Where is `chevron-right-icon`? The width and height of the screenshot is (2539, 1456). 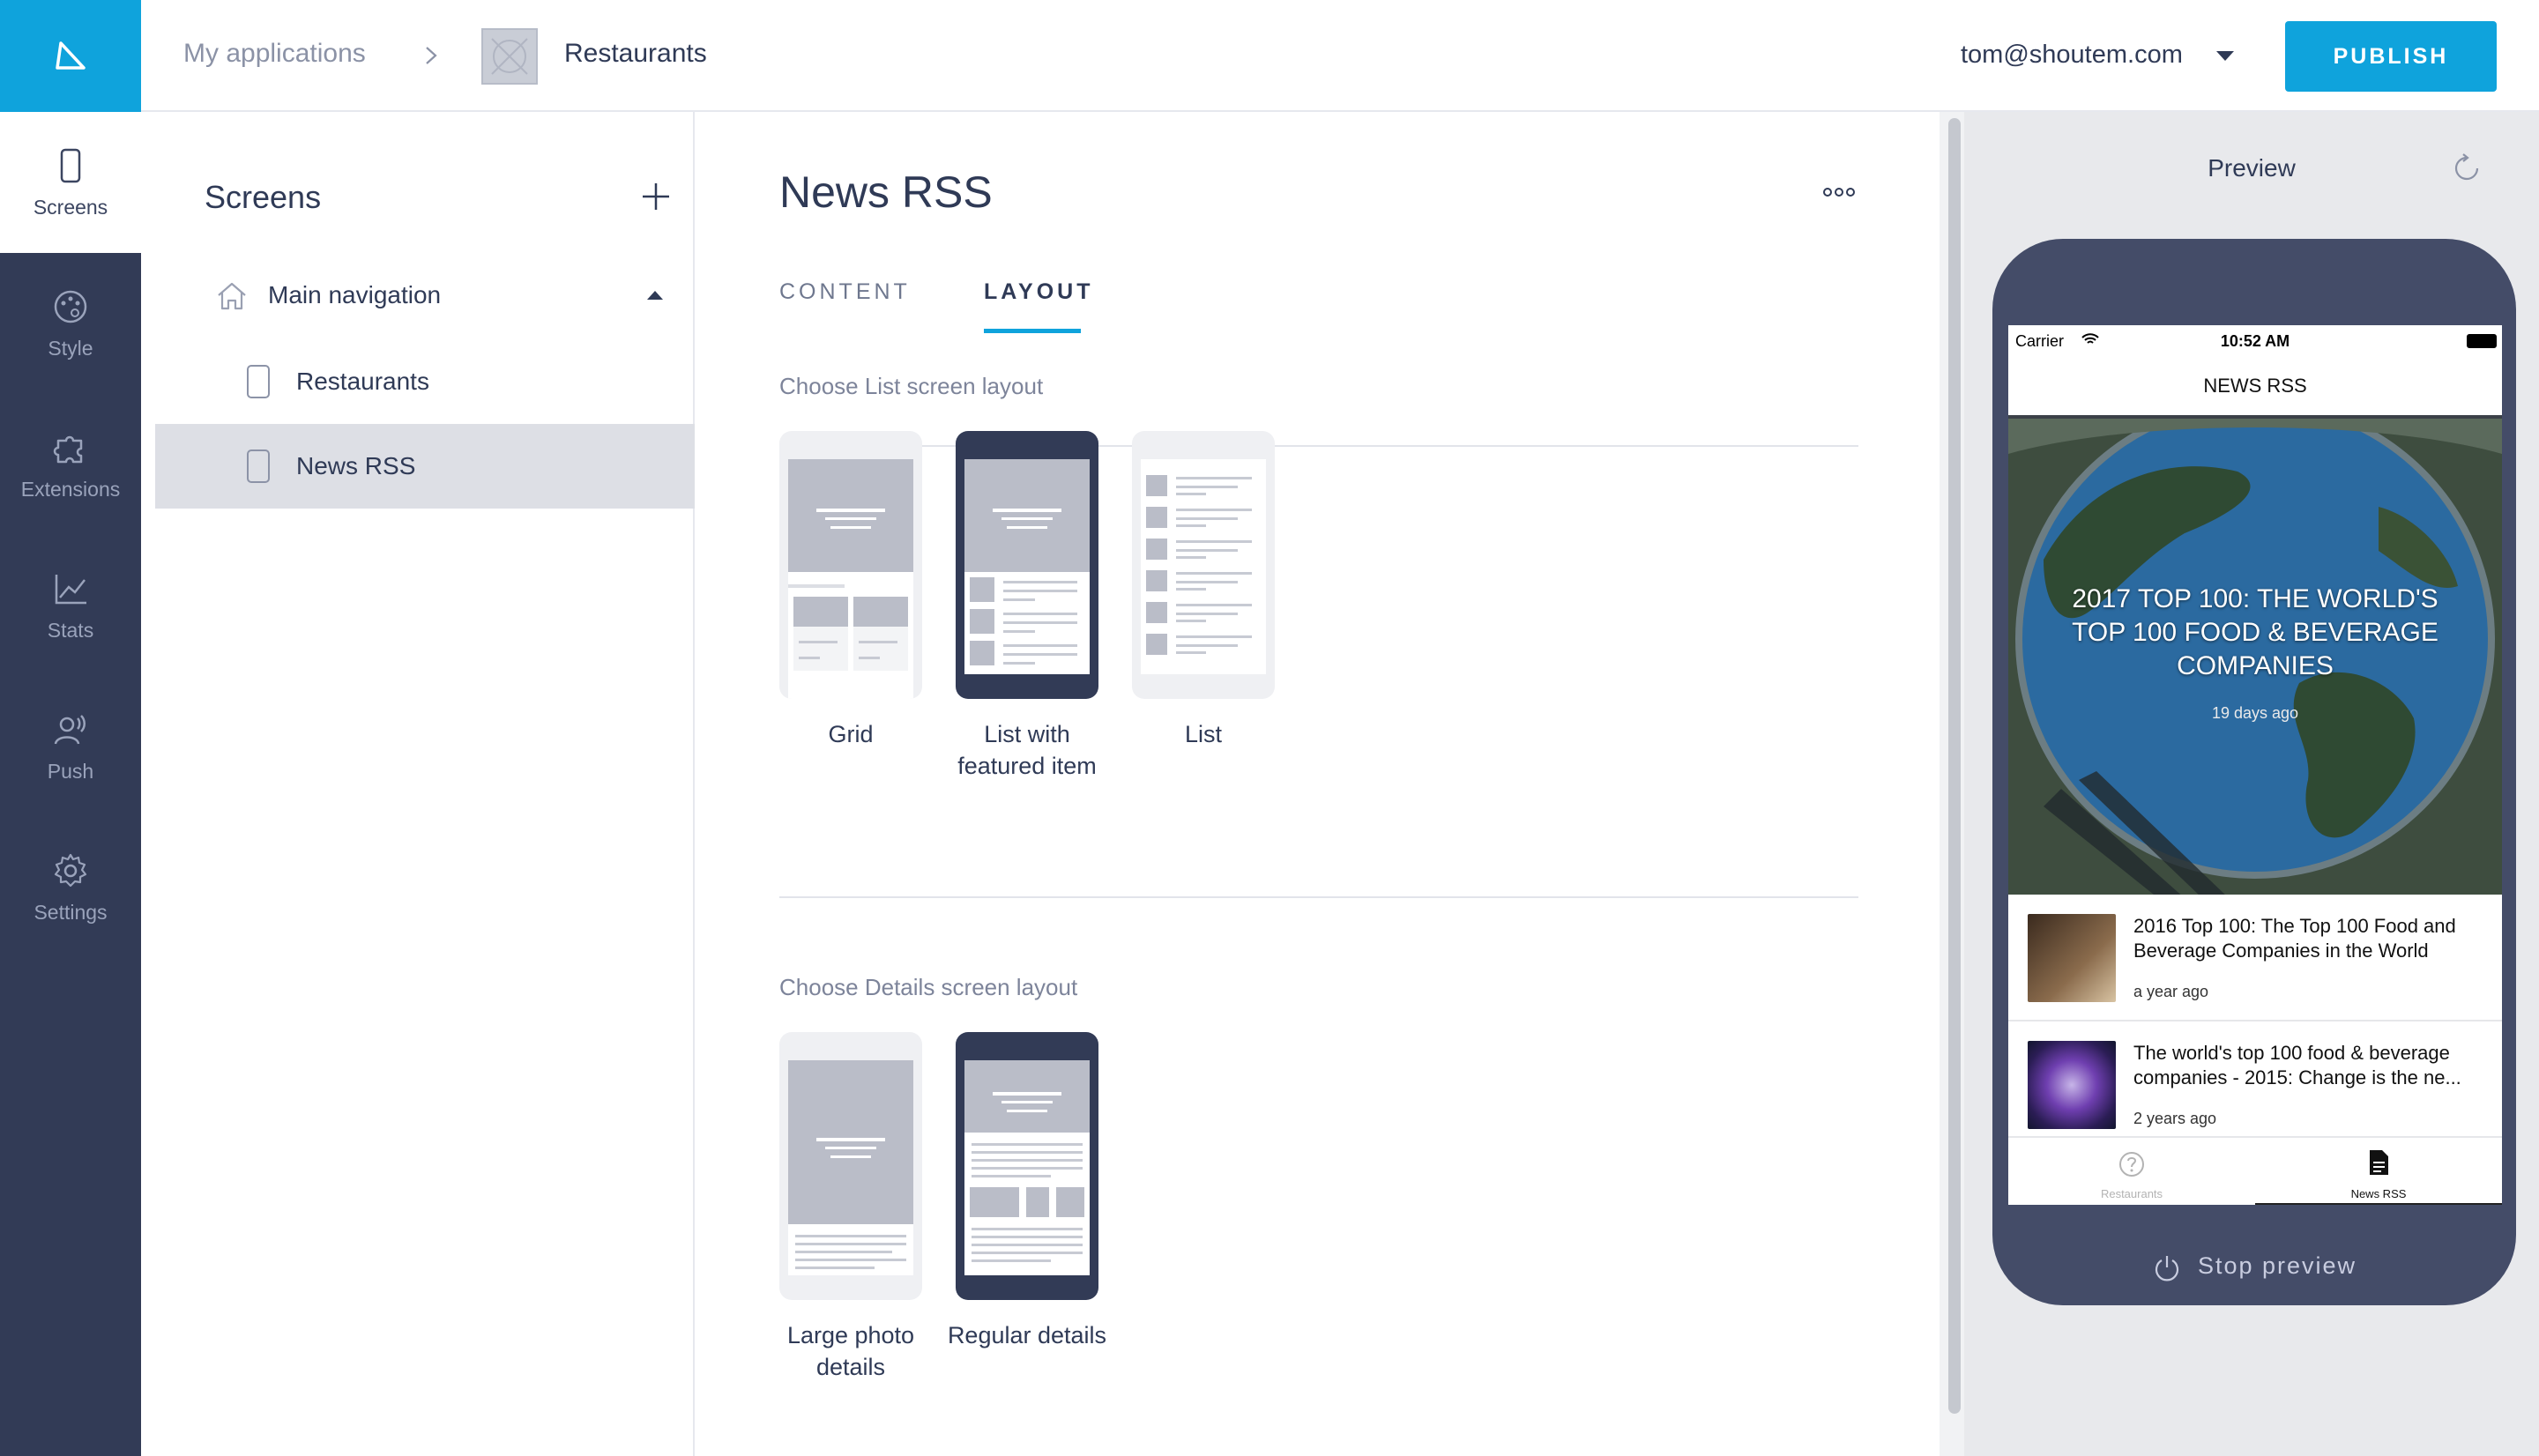 chevron-right-icon is located at coordinates (431, 55).